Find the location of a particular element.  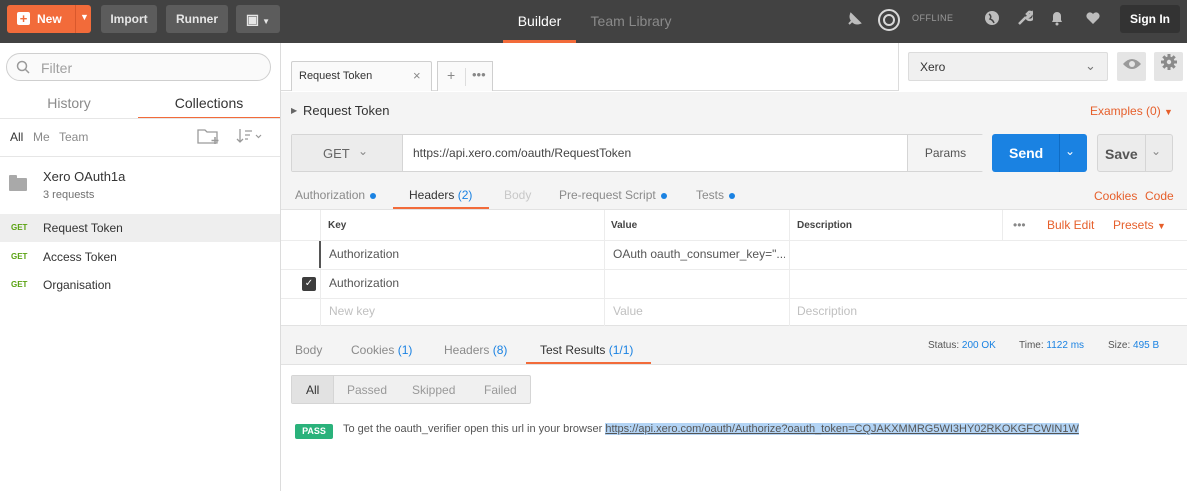

save-label: Save is located at coordinates (1121, 154).